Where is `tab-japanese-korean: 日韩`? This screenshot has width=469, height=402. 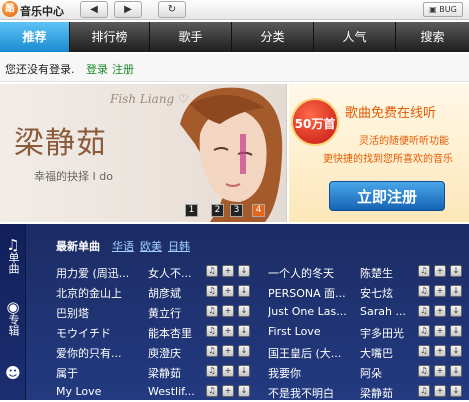
tab-japanese-korean: 日韩 is located at coordinates (179, 246).